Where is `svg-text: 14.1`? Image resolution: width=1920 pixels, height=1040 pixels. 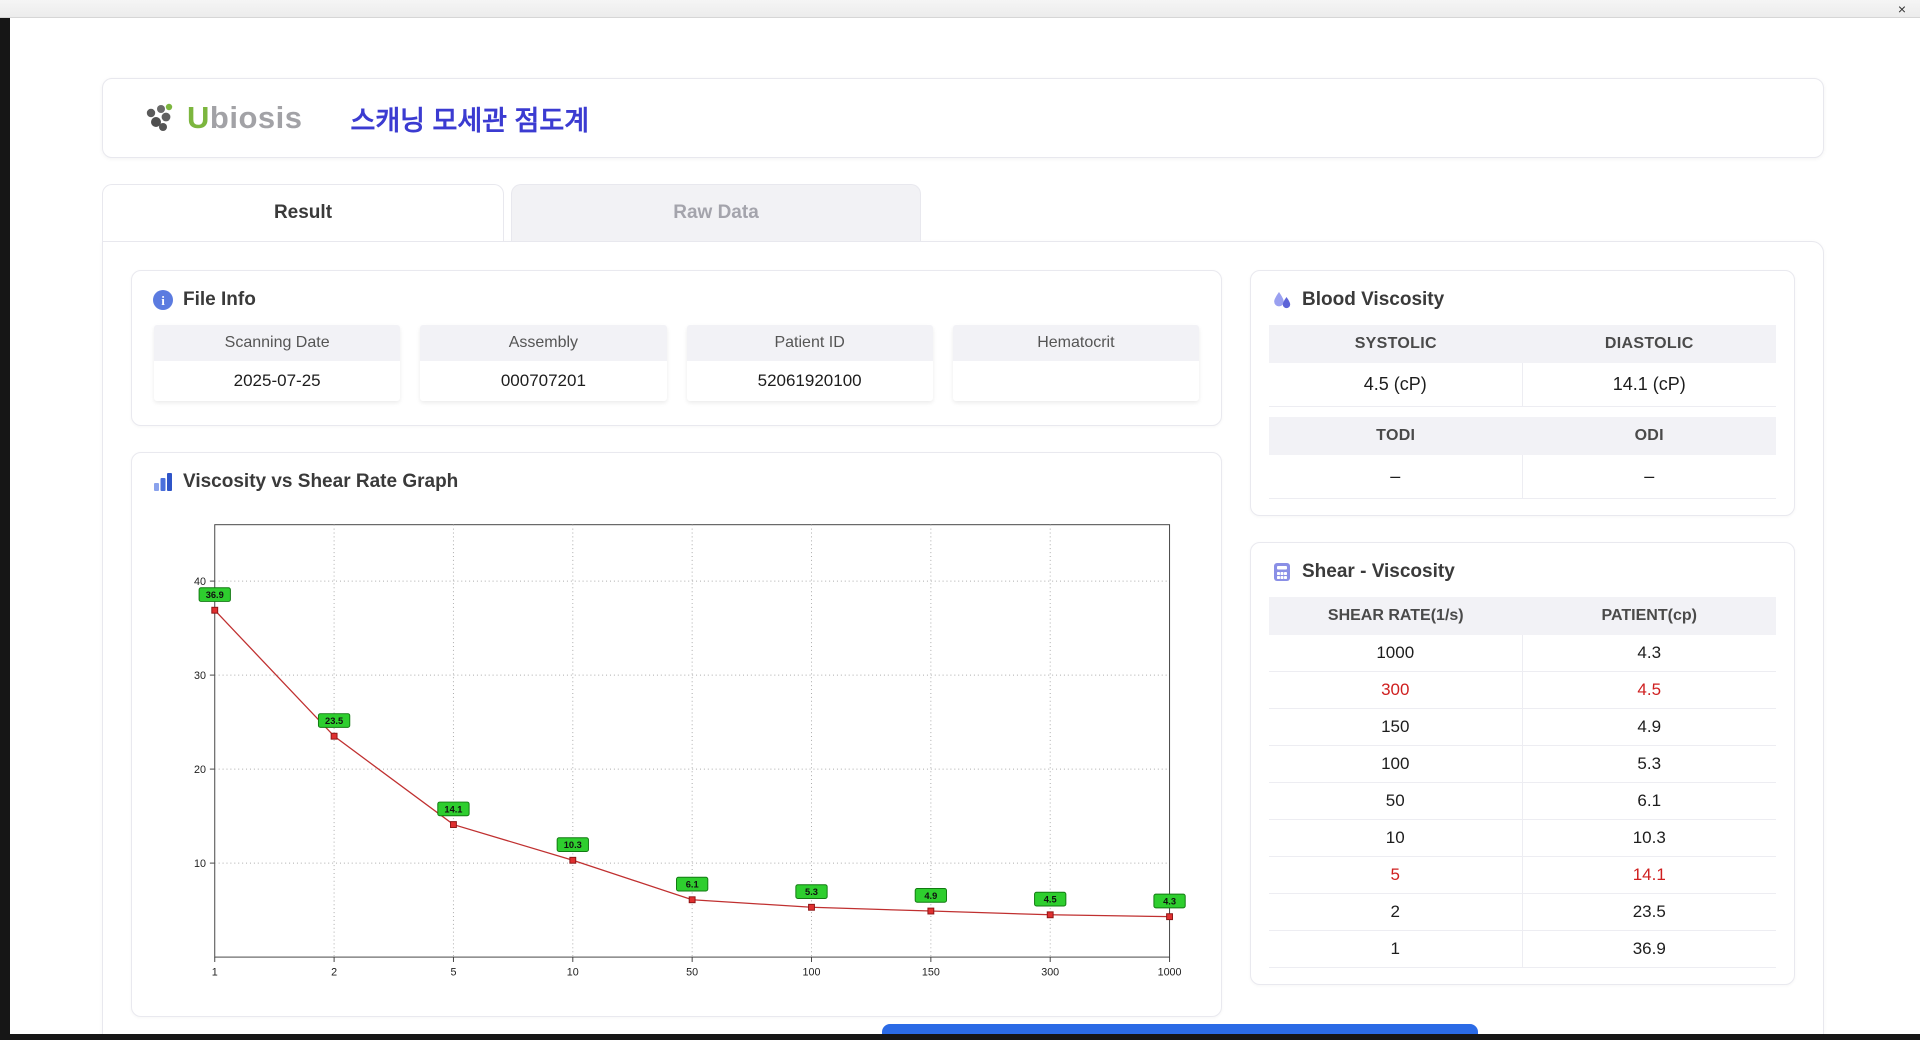 svg-text: 14.1 is located at coordinates (453, 809).